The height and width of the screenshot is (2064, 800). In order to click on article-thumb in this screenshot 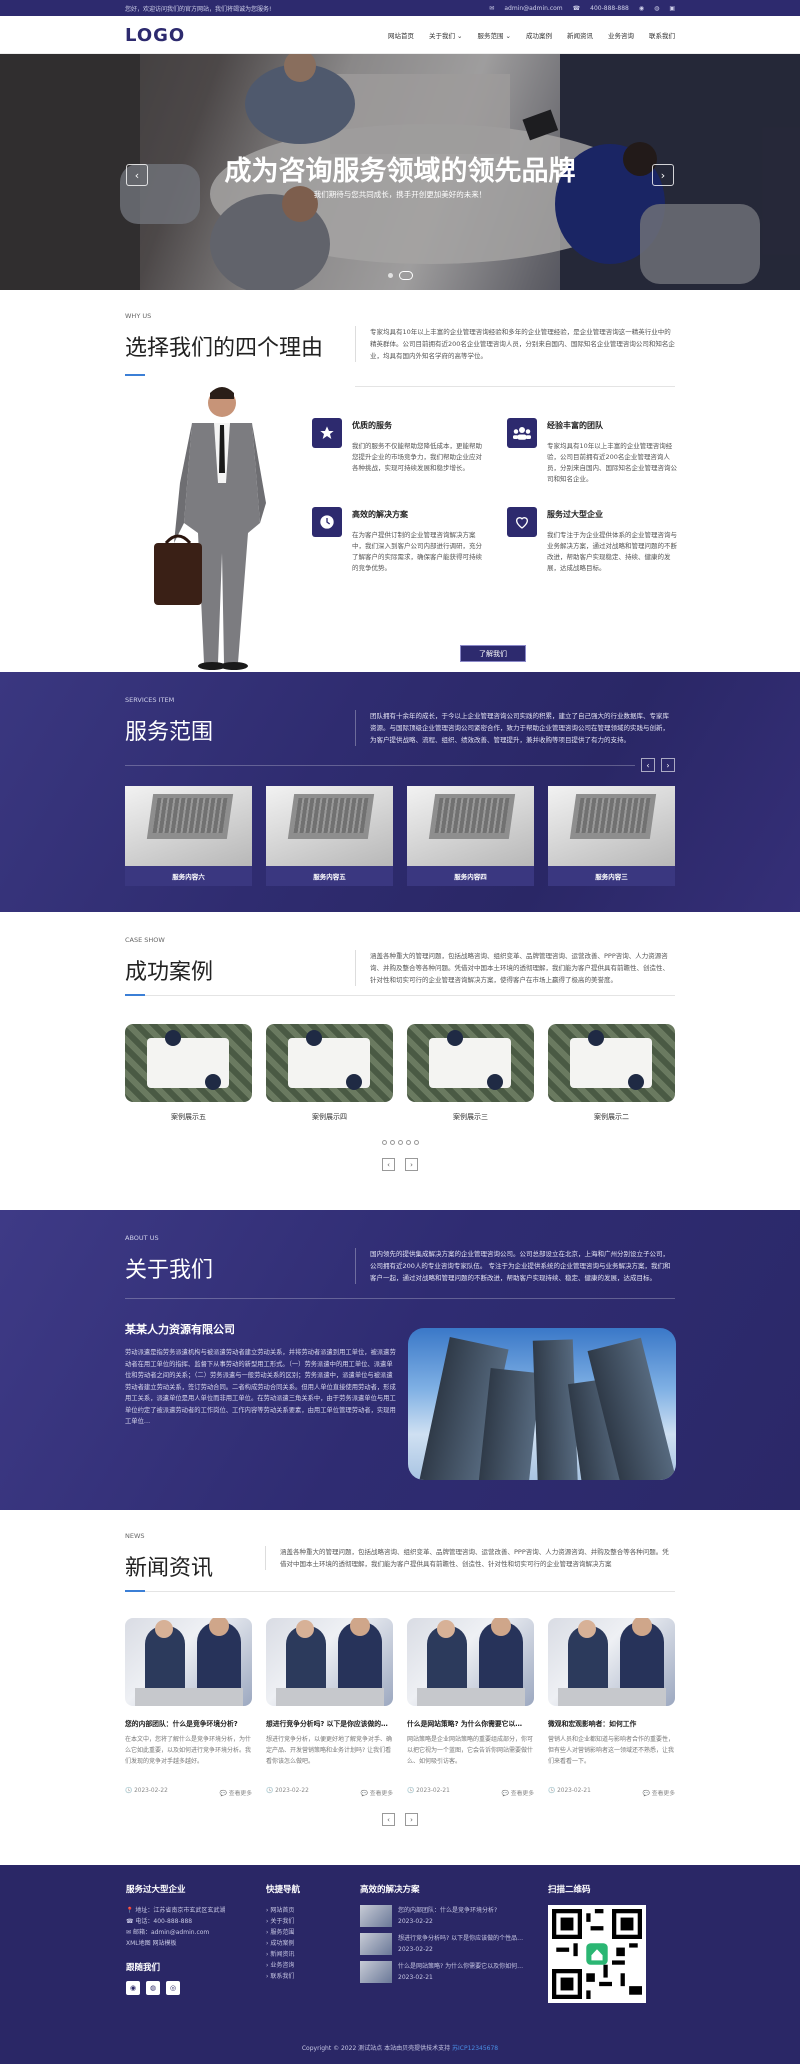, I will do `click(376, 1944)`.